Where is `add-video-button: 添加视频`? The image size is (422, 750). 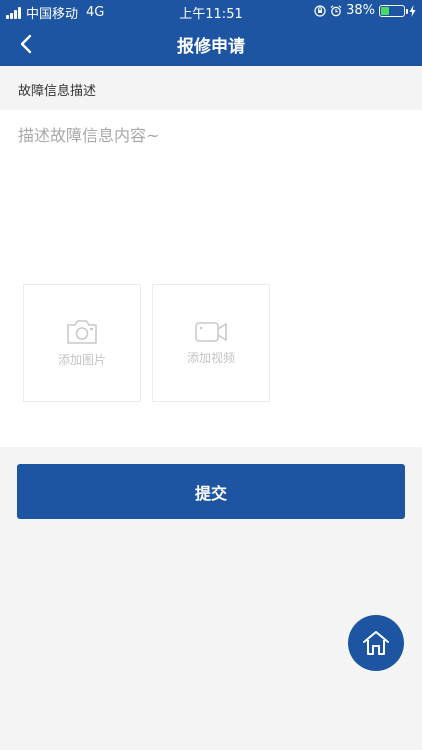
add-video-button: 添加视频 is located at coordinates (211, 343).